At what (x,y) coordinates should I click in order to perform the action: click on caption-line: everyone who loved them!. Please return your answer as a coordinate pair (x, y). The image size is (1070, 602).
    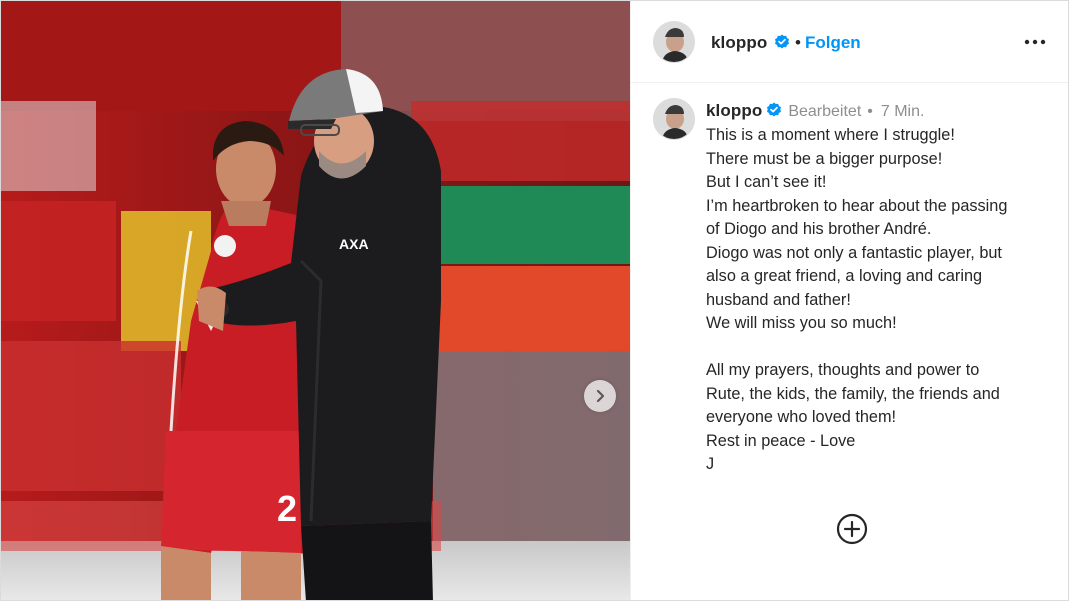
    Looking at the image, I should click on (801, 417).